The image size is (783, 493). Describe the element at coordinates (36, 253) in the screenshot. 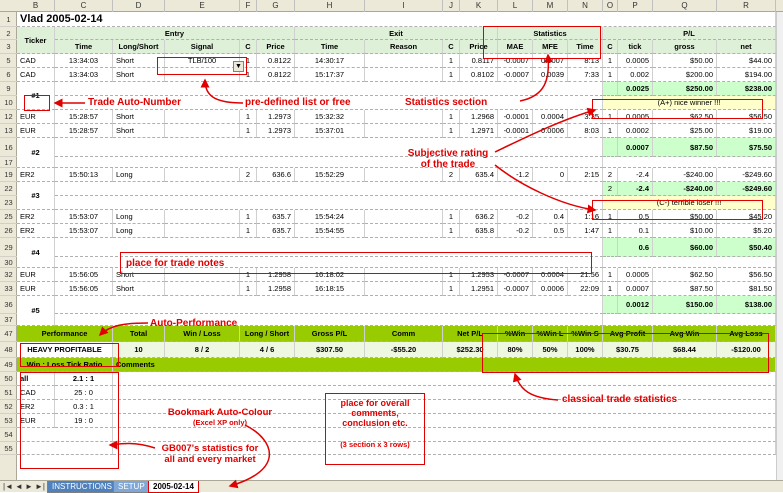

I see `group-label: #4` at that location.